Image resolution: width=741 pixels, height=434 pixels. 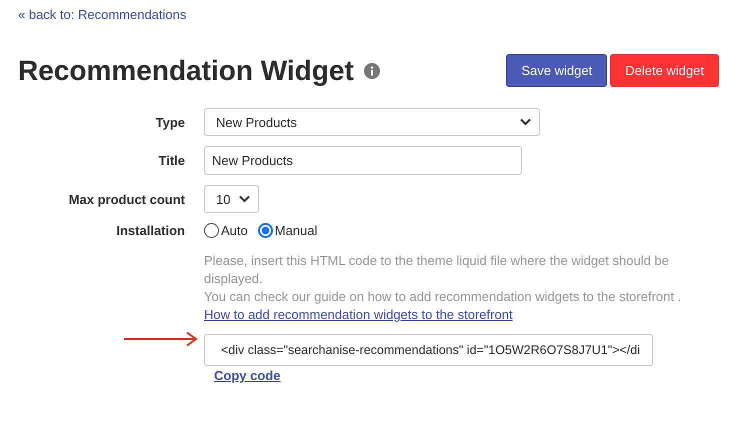 I want to click on field-label: Installation, so click(x=150, y=230).